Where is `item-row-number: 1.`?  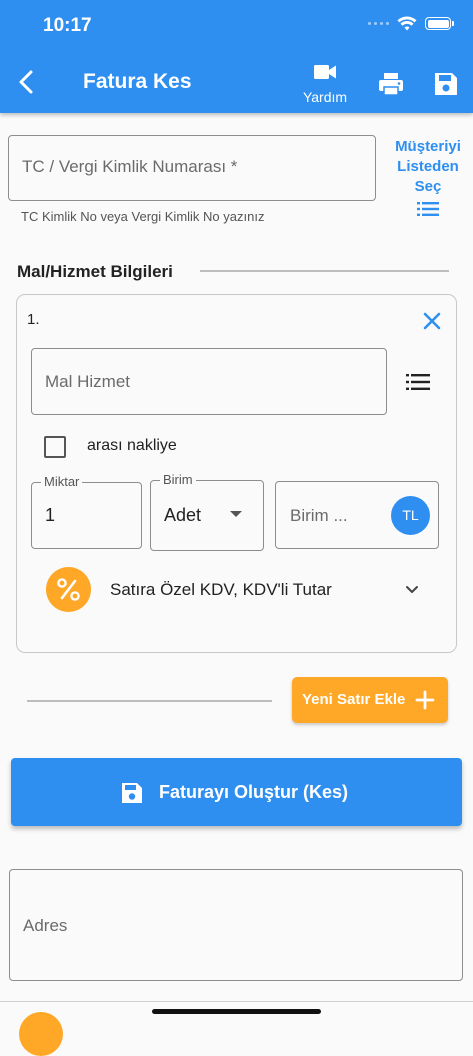 item-row-number: 1. is located at coordinates (33, 319).